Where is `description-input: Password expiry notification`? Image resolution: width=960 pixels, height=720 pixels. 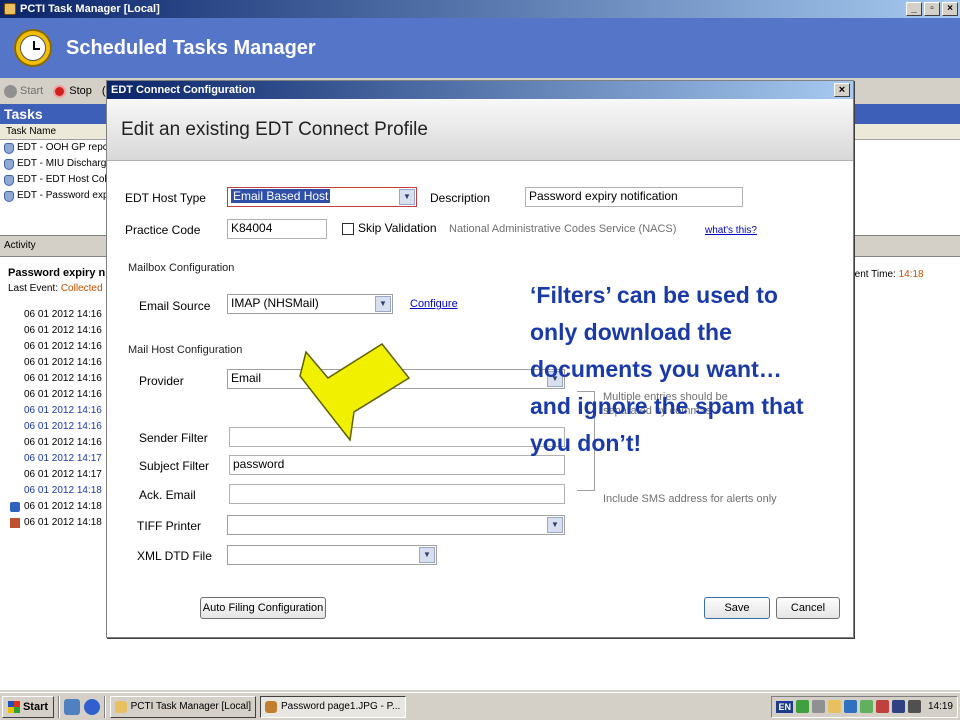
description-input: Password expiry notification is located at coordinates (634, 197).